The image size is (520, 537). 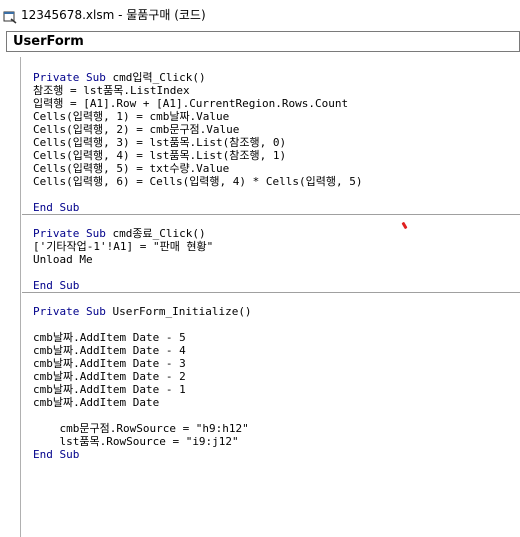 What do you see at coordinates (10, 17) in the screenshot?
I see `code-window-icon` at bounding box center [10, 17].